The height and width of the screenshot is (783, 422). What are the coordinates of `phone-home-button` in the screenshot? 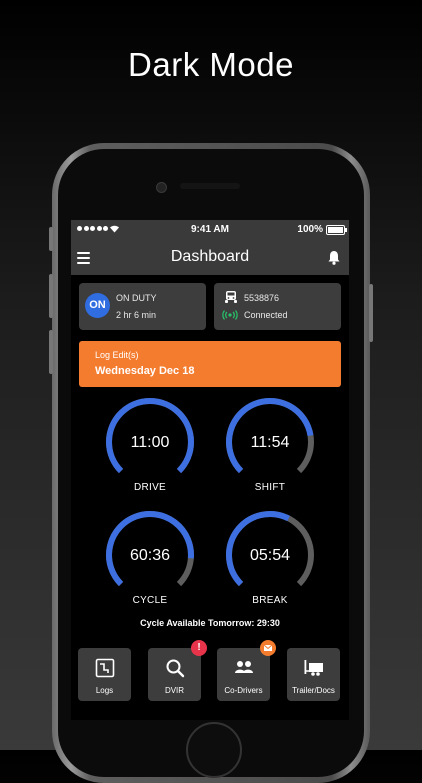 It's located at (214, 750).